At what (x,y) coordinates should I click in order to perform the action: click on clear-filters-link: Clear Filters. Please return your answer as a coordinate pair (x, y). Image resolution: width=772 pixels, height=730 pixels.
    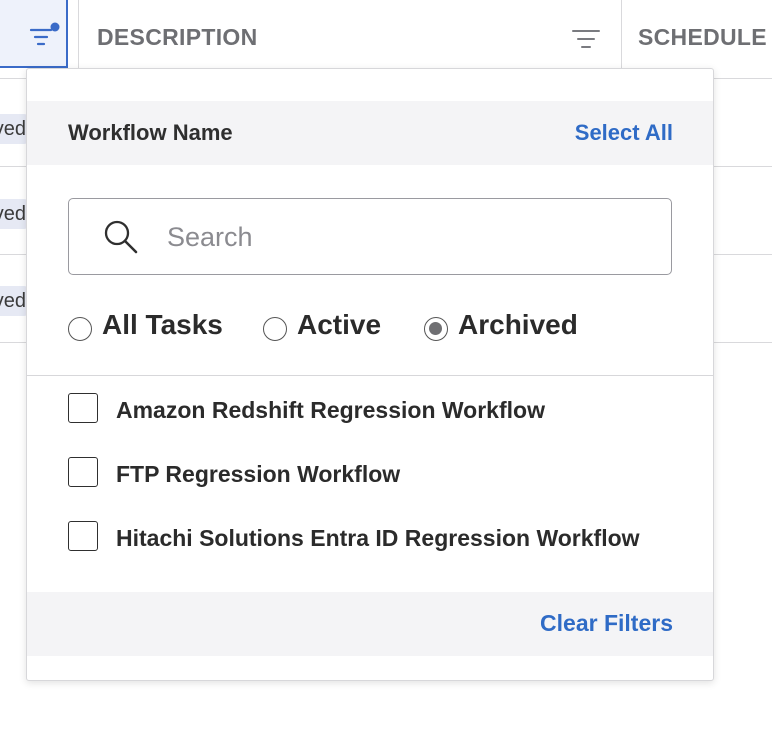
    Looking at the image, I should click on (606, 623).